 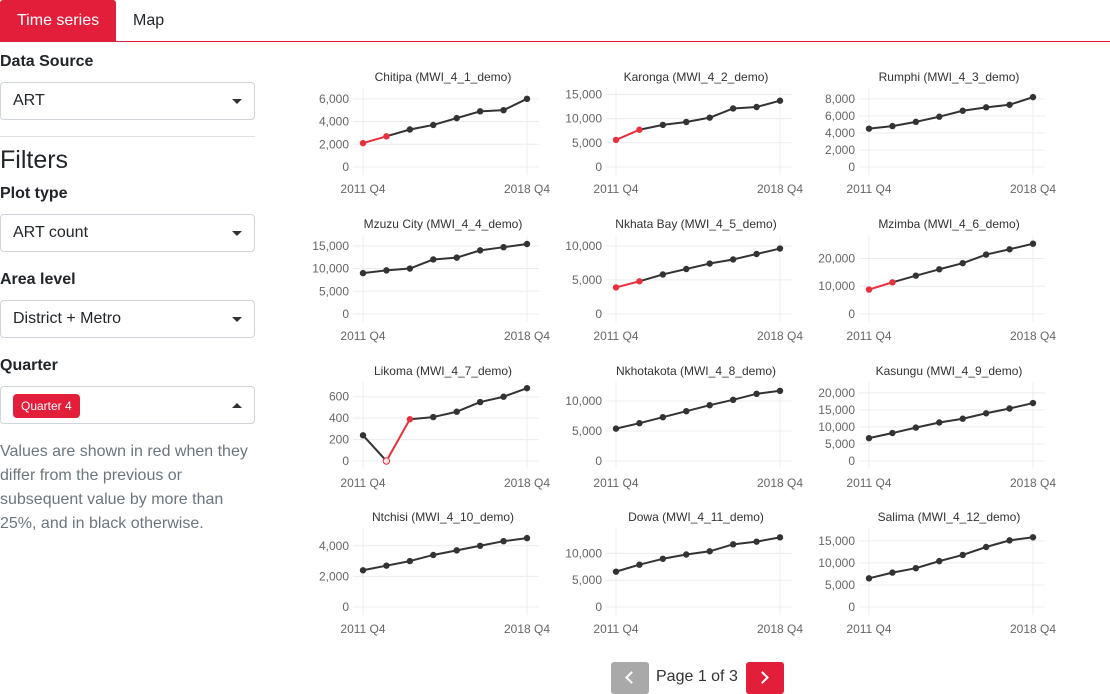 What do you see at coordinates (765, 678) in the screenshot?
I see `next-page-button` at bounding box center [765, 678].